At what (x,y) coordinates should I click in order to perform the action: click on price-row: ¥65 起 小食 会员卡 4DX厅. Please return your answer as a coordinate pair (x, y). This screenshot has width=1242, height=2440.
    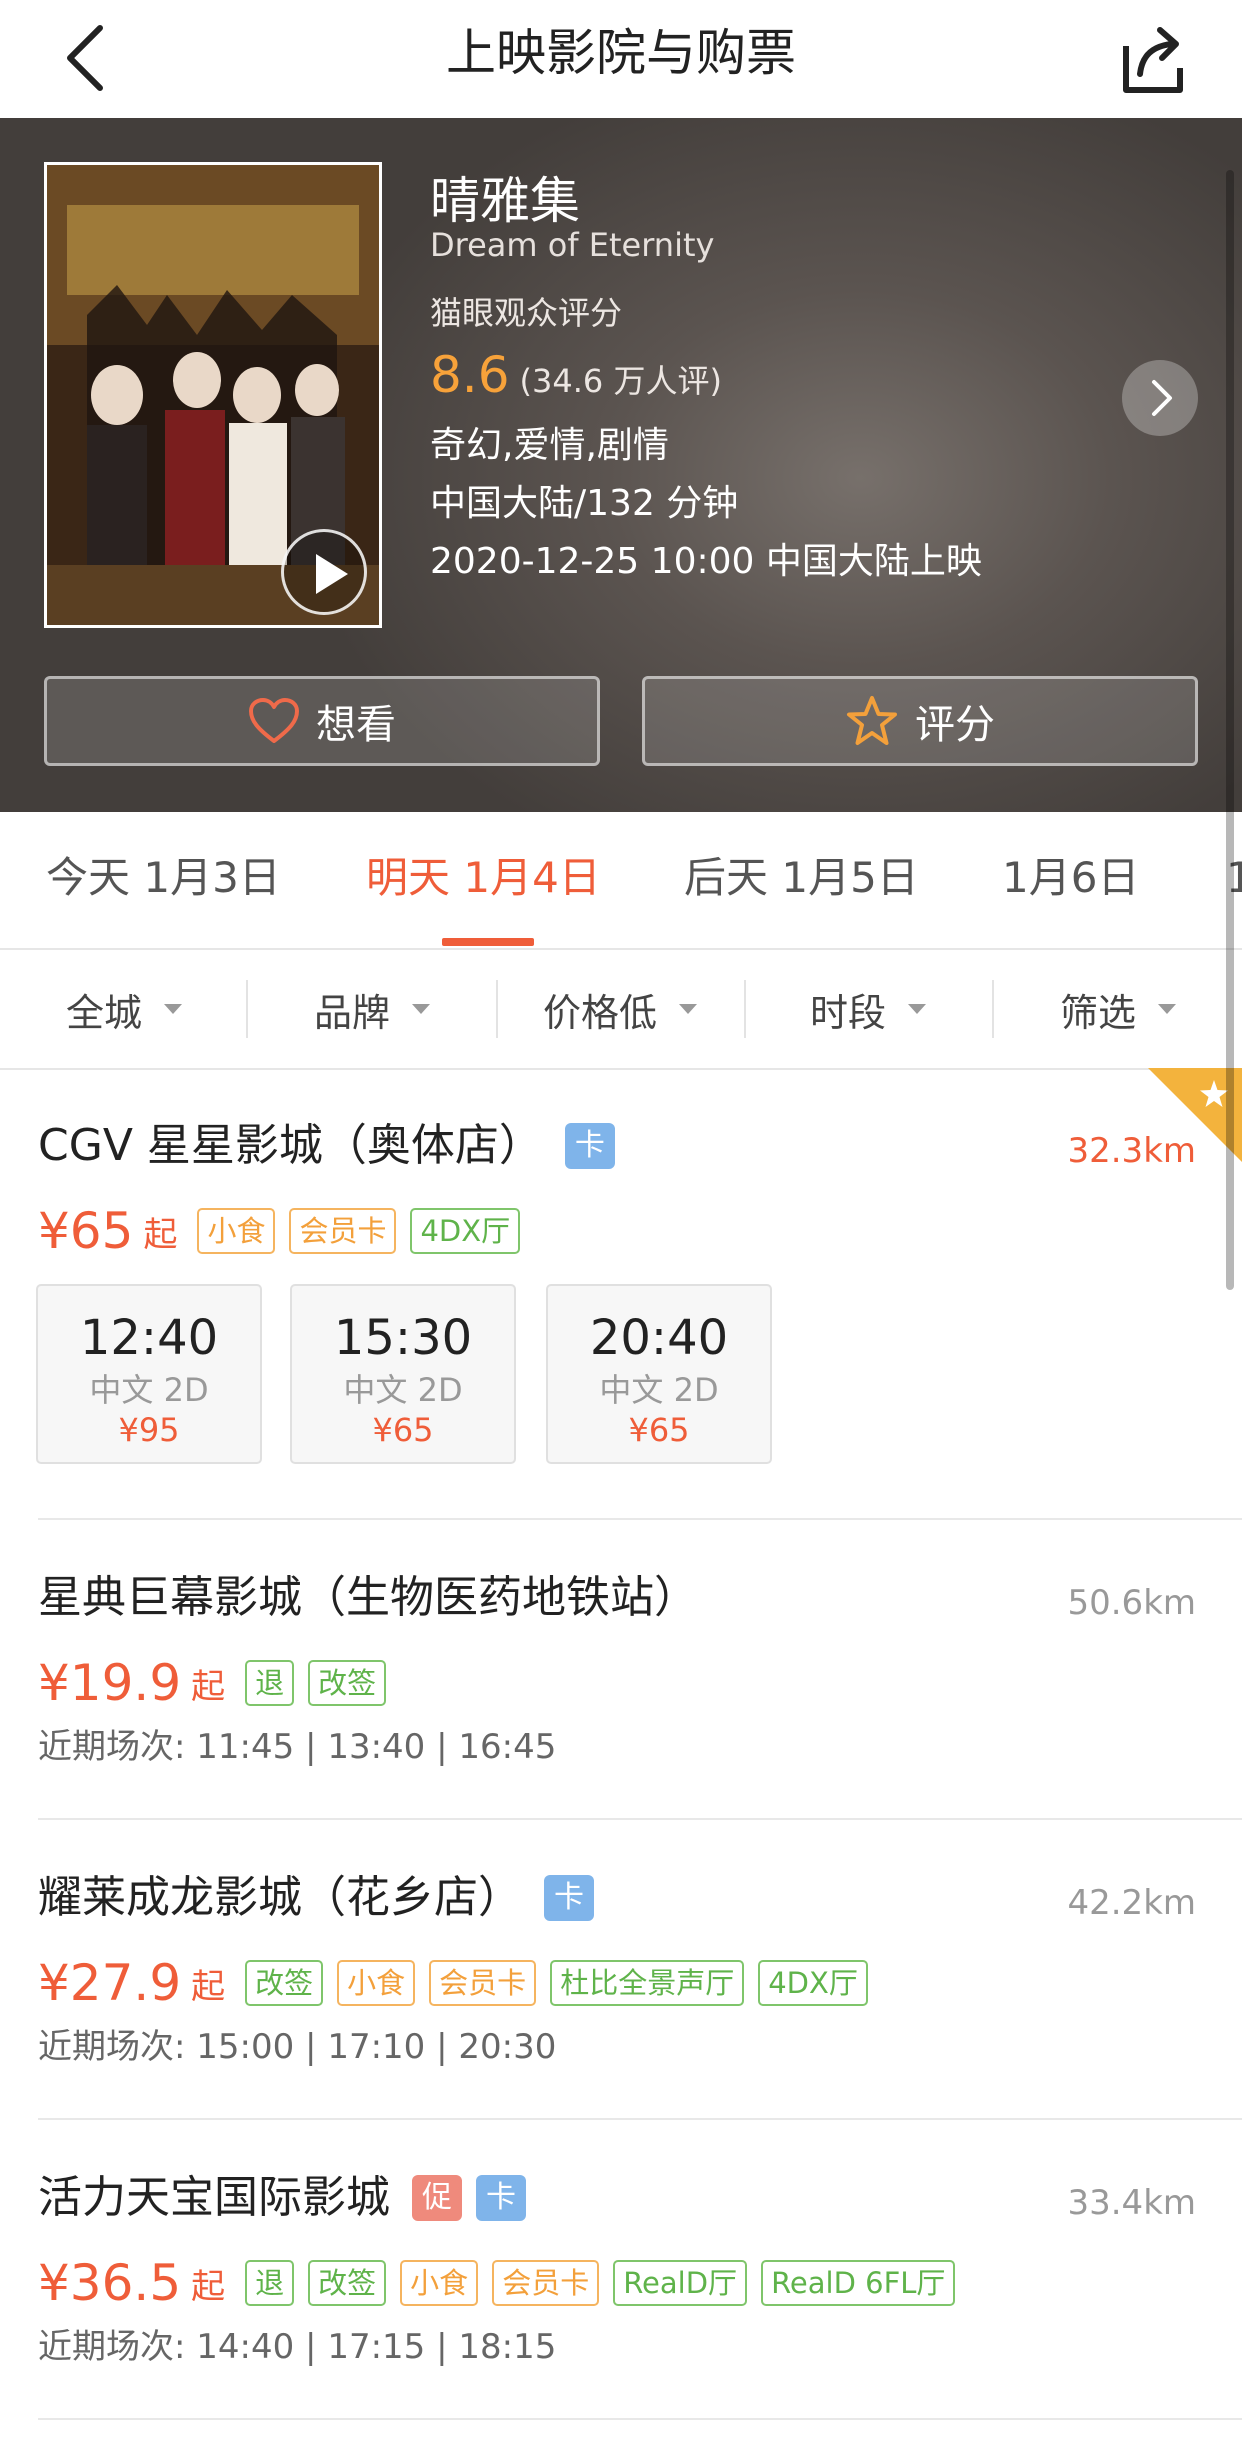
    Looking at the image, I should click on (279, 1231).